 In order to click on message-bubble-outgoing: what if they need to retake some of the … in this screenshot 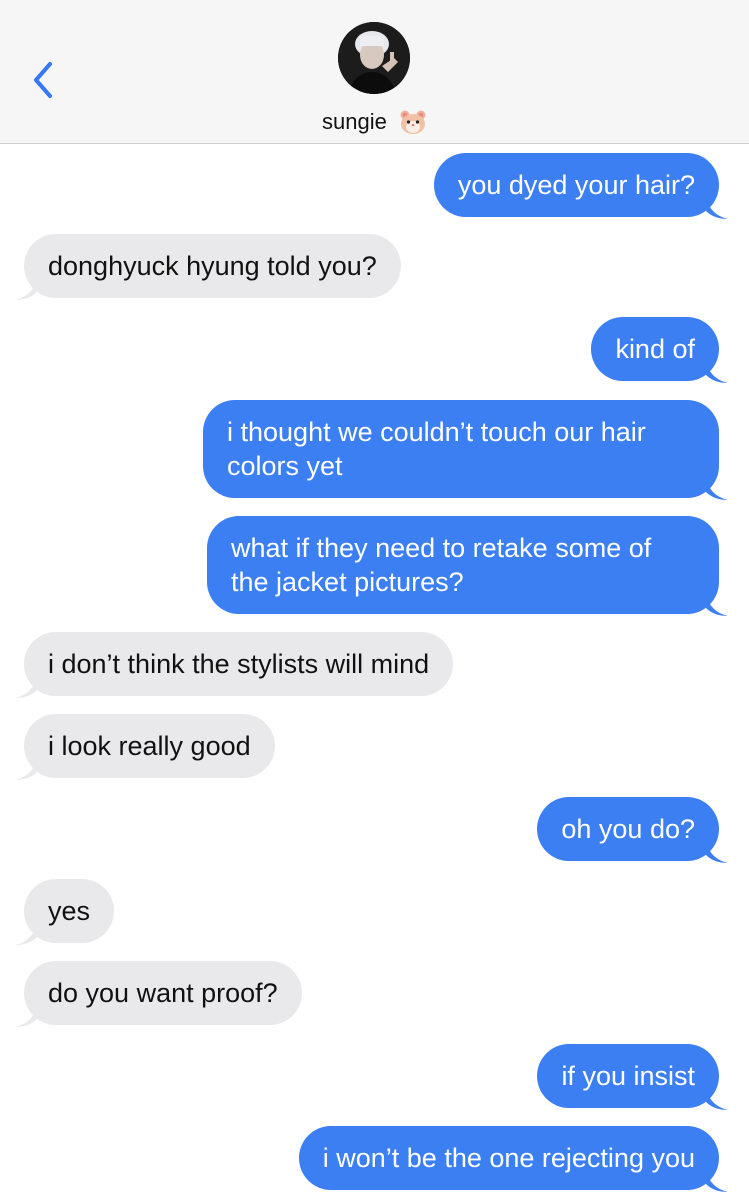, I will do `click(467, 566)`.